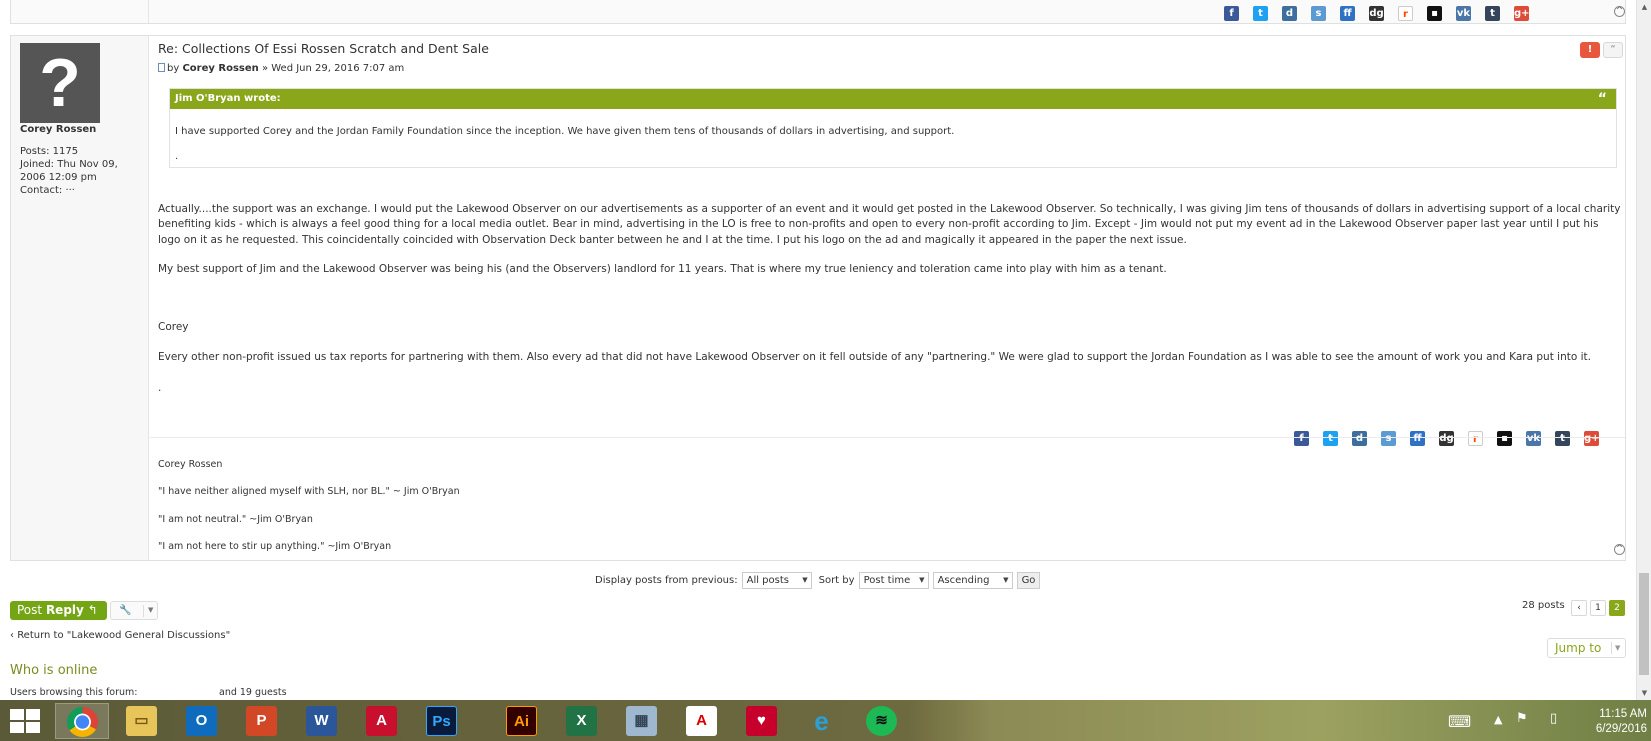  What do you see at coordinates (64, 610) in the screenshot?
I see `reply-label-2: Reply` at bounding box center [64, 610].